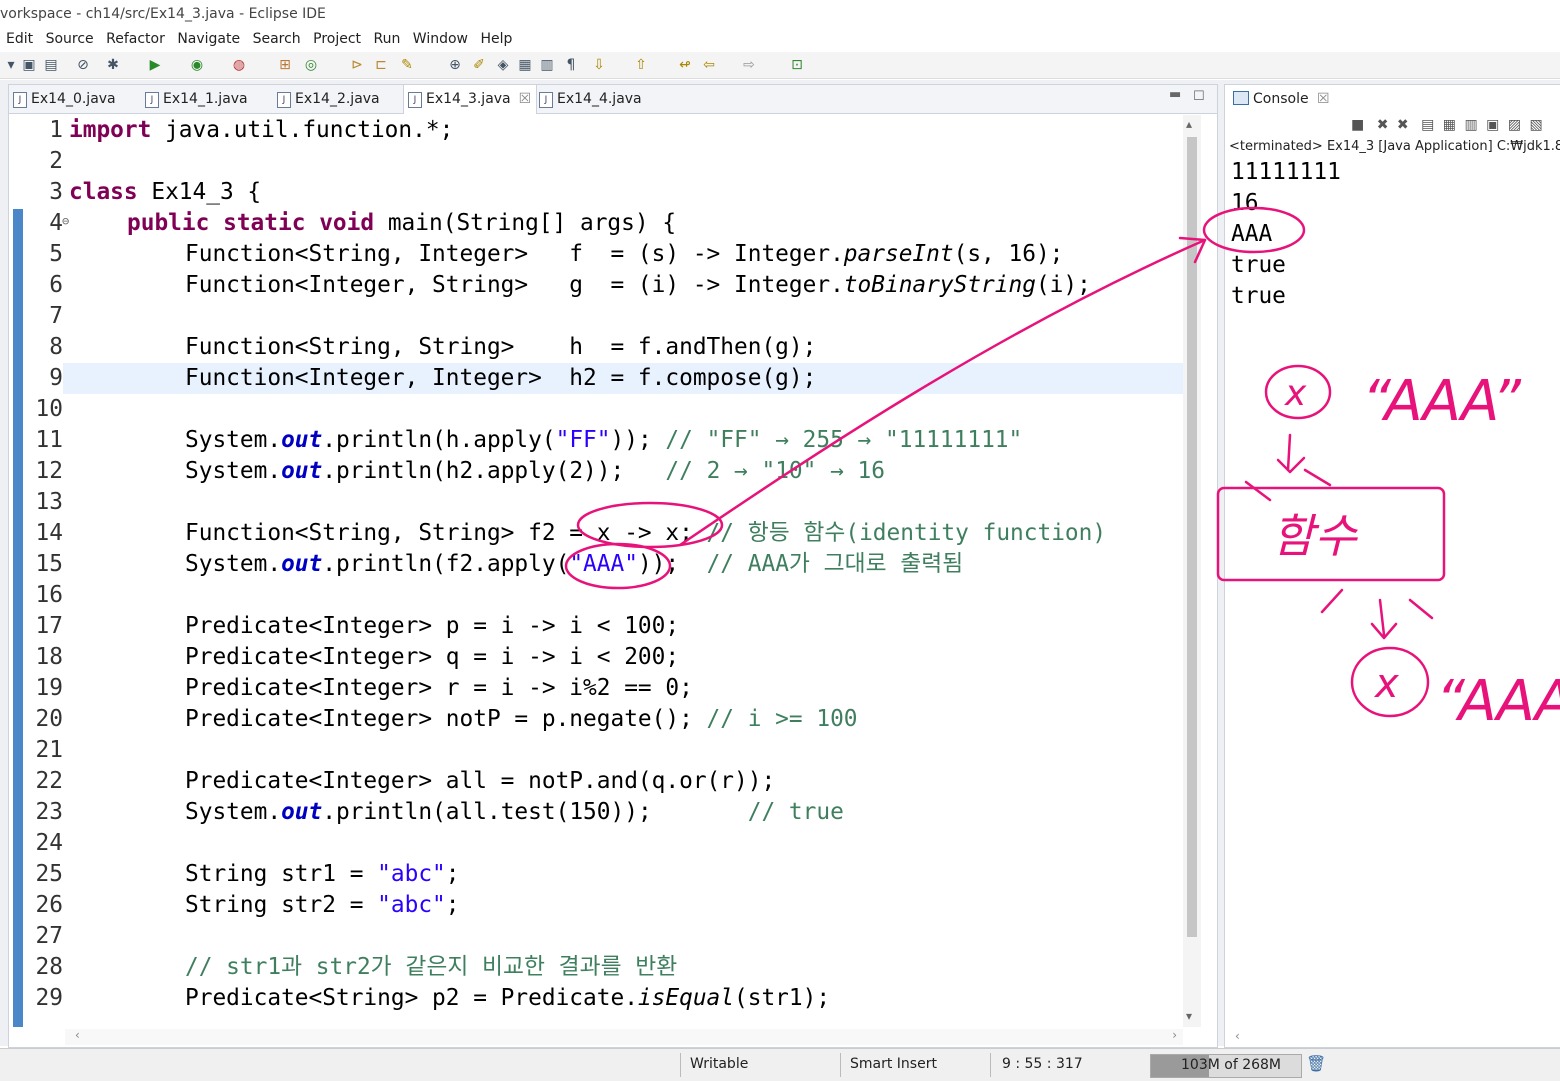  I want to click on aaa-annotation-bottom: “AAA”, so click(1498, 701).